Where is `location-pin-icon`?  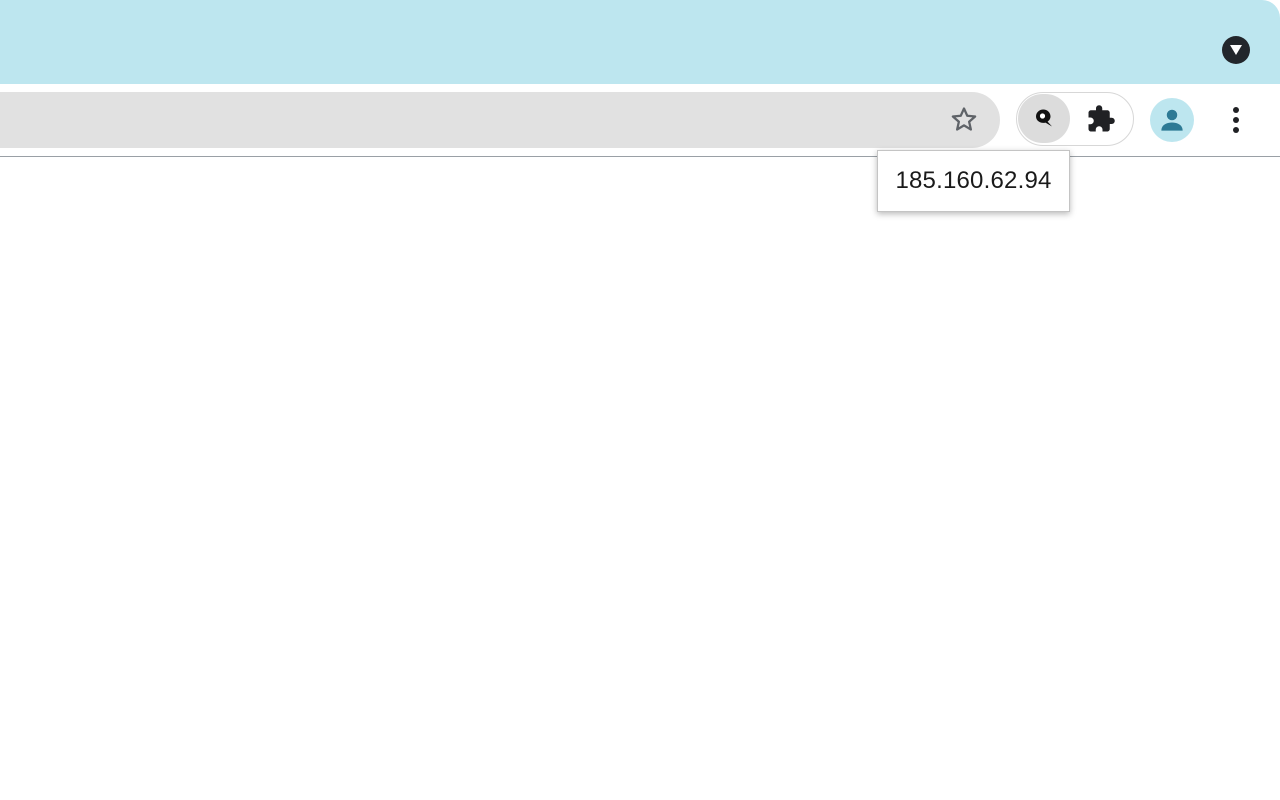 location-pin-icon is located at coordinates (1044, 117).